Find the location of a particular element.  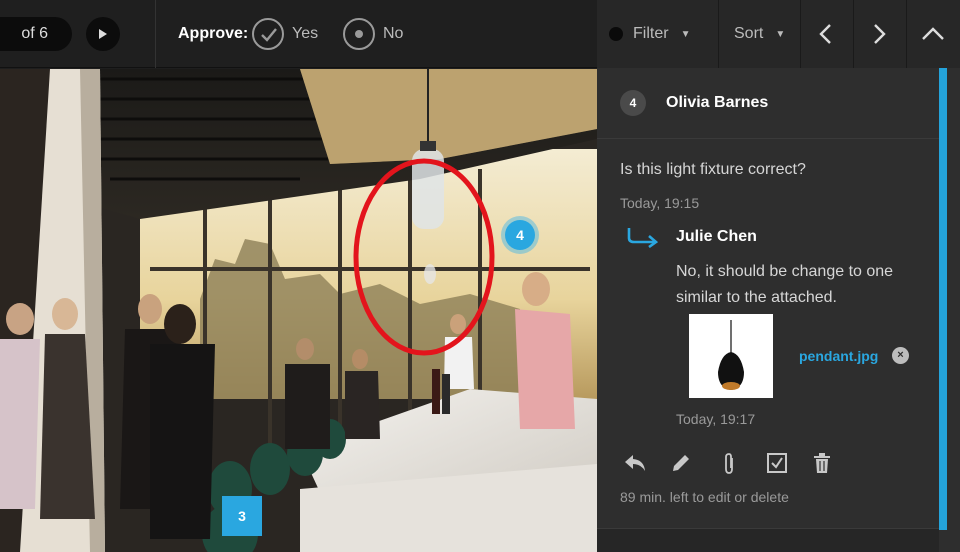

pencil-icon is located at coordinates (681, 463).